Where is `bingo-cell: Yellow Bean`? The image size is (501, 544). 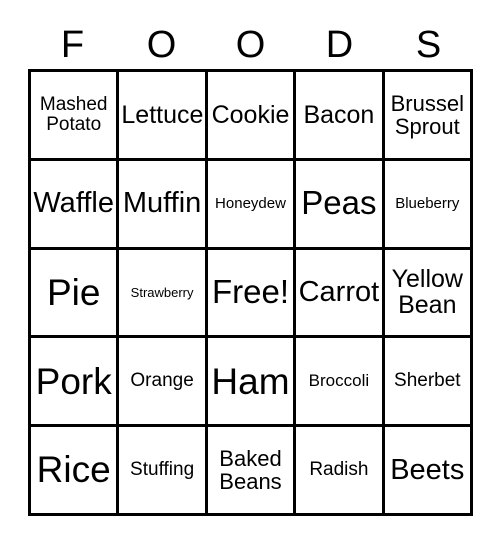
bingo-cell: Yellow Bean is located at coordinates (428, 294).